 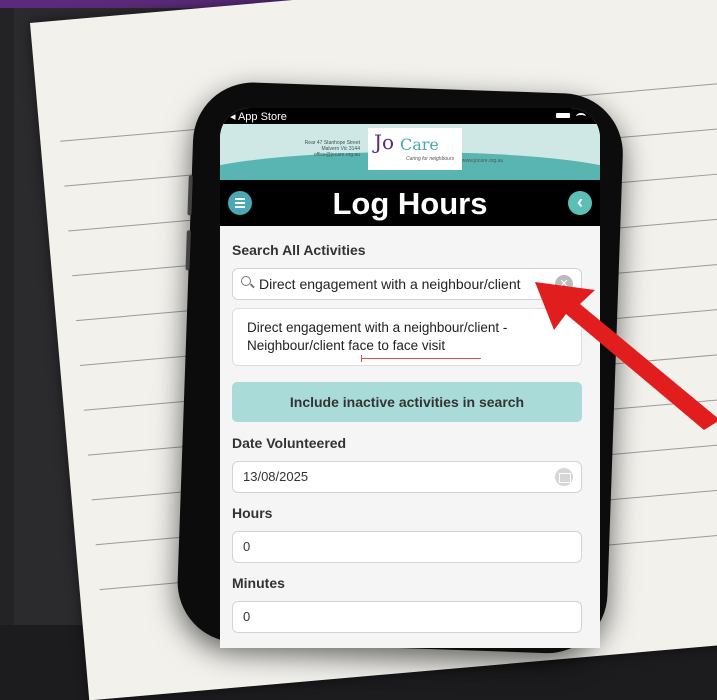 What do you see at coordinates (252, 513) in the screenshot?
I see `hours-label: Hours` at bounding box center [252, 513].